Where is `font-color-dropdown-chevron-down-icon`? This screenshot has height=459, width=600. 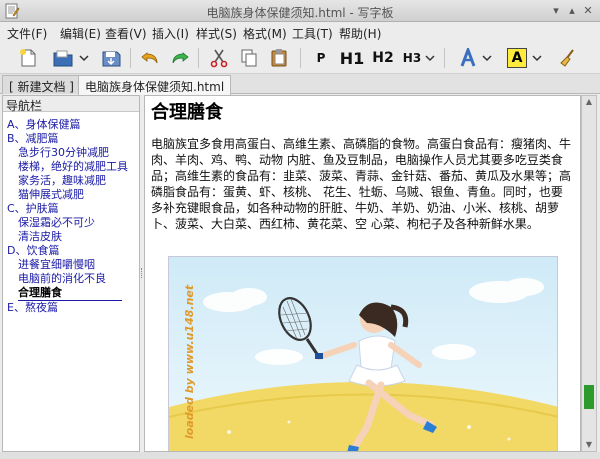 font-color-dropdown-chevron-down-icon is located at coordinates (487, 58).